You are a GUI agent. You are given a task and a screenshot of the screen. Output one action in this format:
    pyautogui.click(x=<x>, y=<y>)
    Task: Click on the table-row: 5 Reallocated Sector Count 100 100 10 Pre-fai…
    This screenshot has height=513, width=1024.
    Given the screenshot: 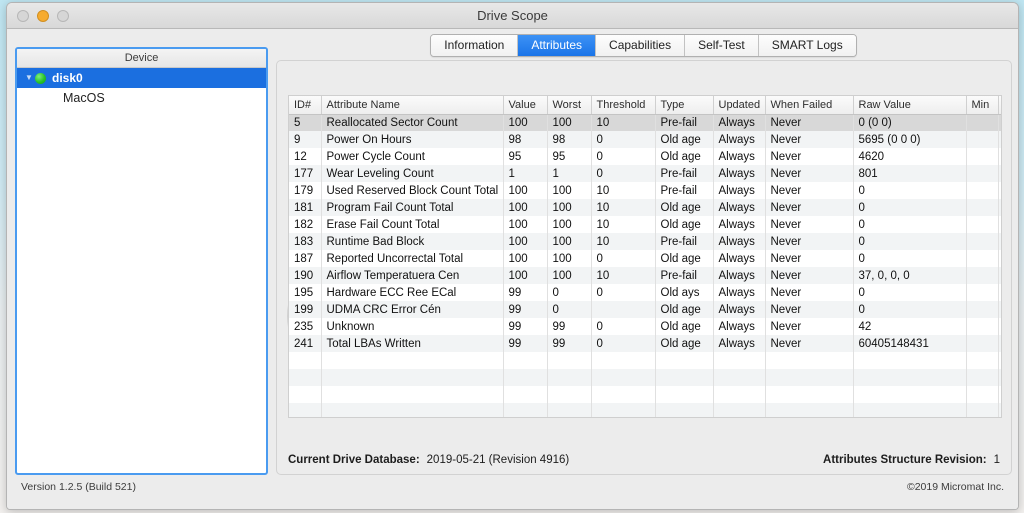 What is the action you would take?
    pyautogui.click(x=645, y=122)
    